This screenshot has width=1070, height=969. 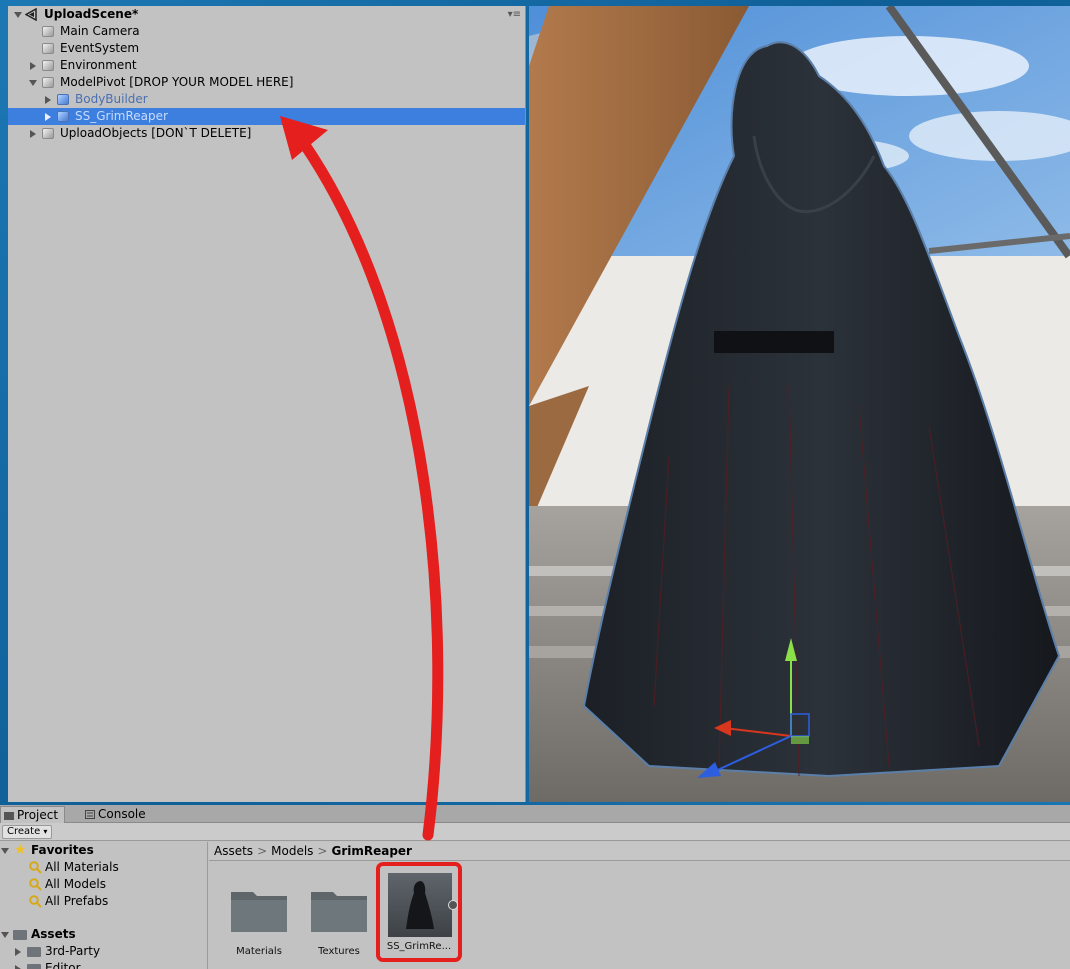 I want to click on asset-folder-textures: Textures, so click(x=339, y=912).